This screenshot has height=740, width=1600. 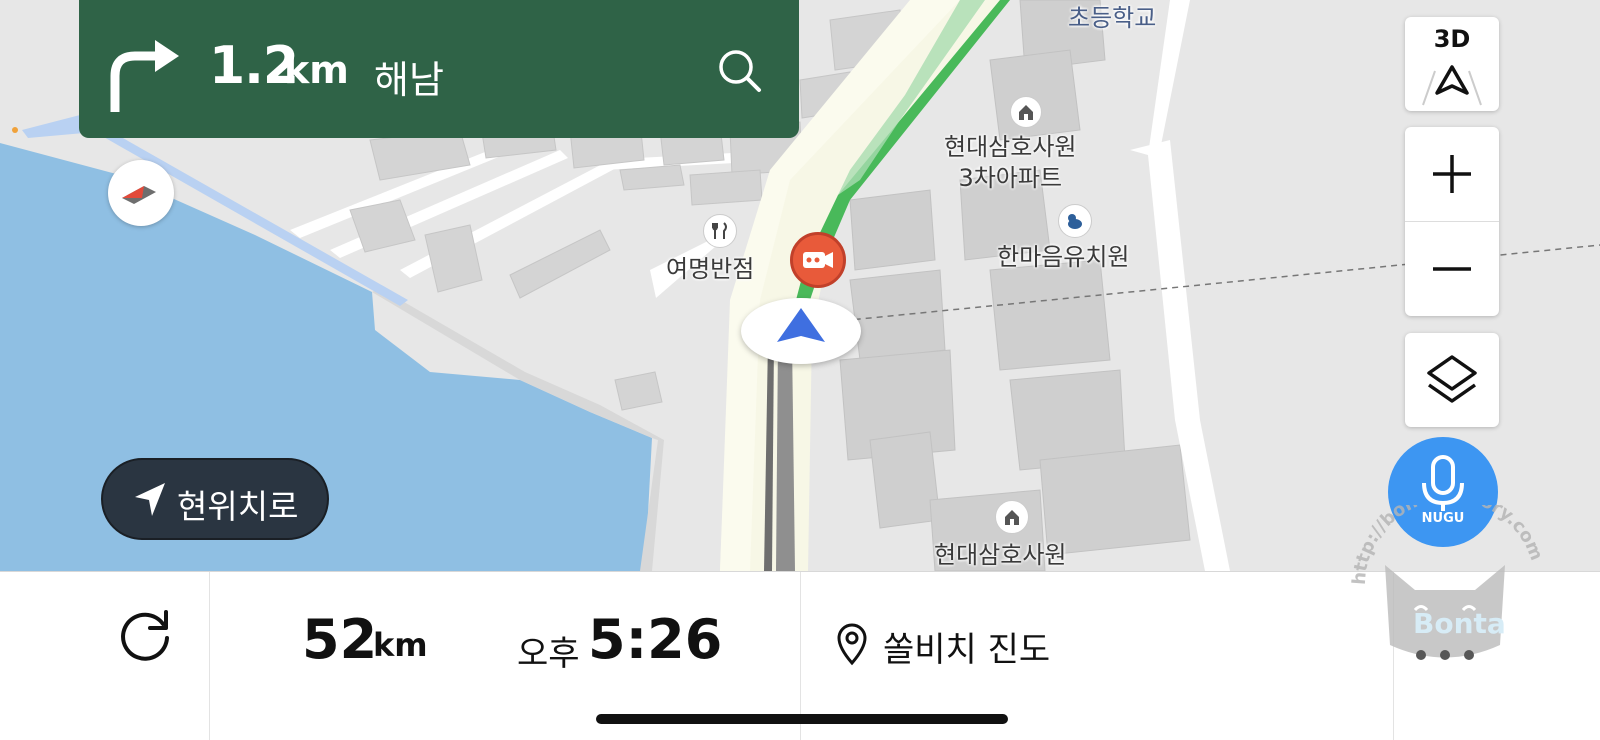 What do you see at coordinates (1452, 64) in the screenshot?
I see `view-3d-button: 3D` at bounding box center [1452, 64].